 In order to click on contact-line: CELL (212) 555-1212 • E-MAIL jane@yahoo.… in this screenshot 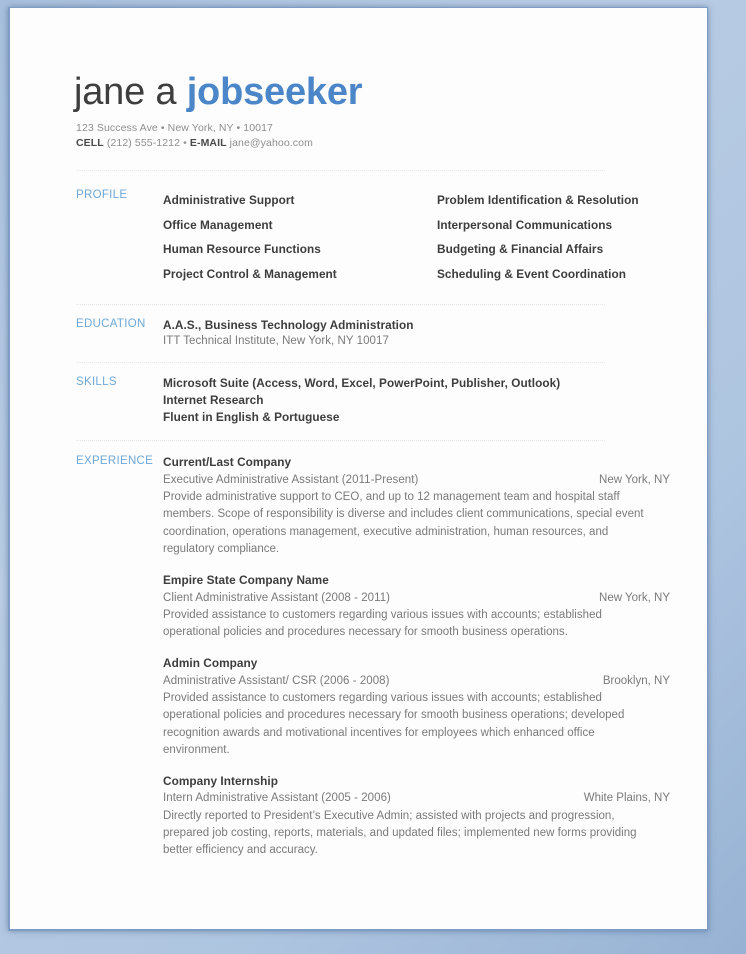, I will do `click(368, 143)`.